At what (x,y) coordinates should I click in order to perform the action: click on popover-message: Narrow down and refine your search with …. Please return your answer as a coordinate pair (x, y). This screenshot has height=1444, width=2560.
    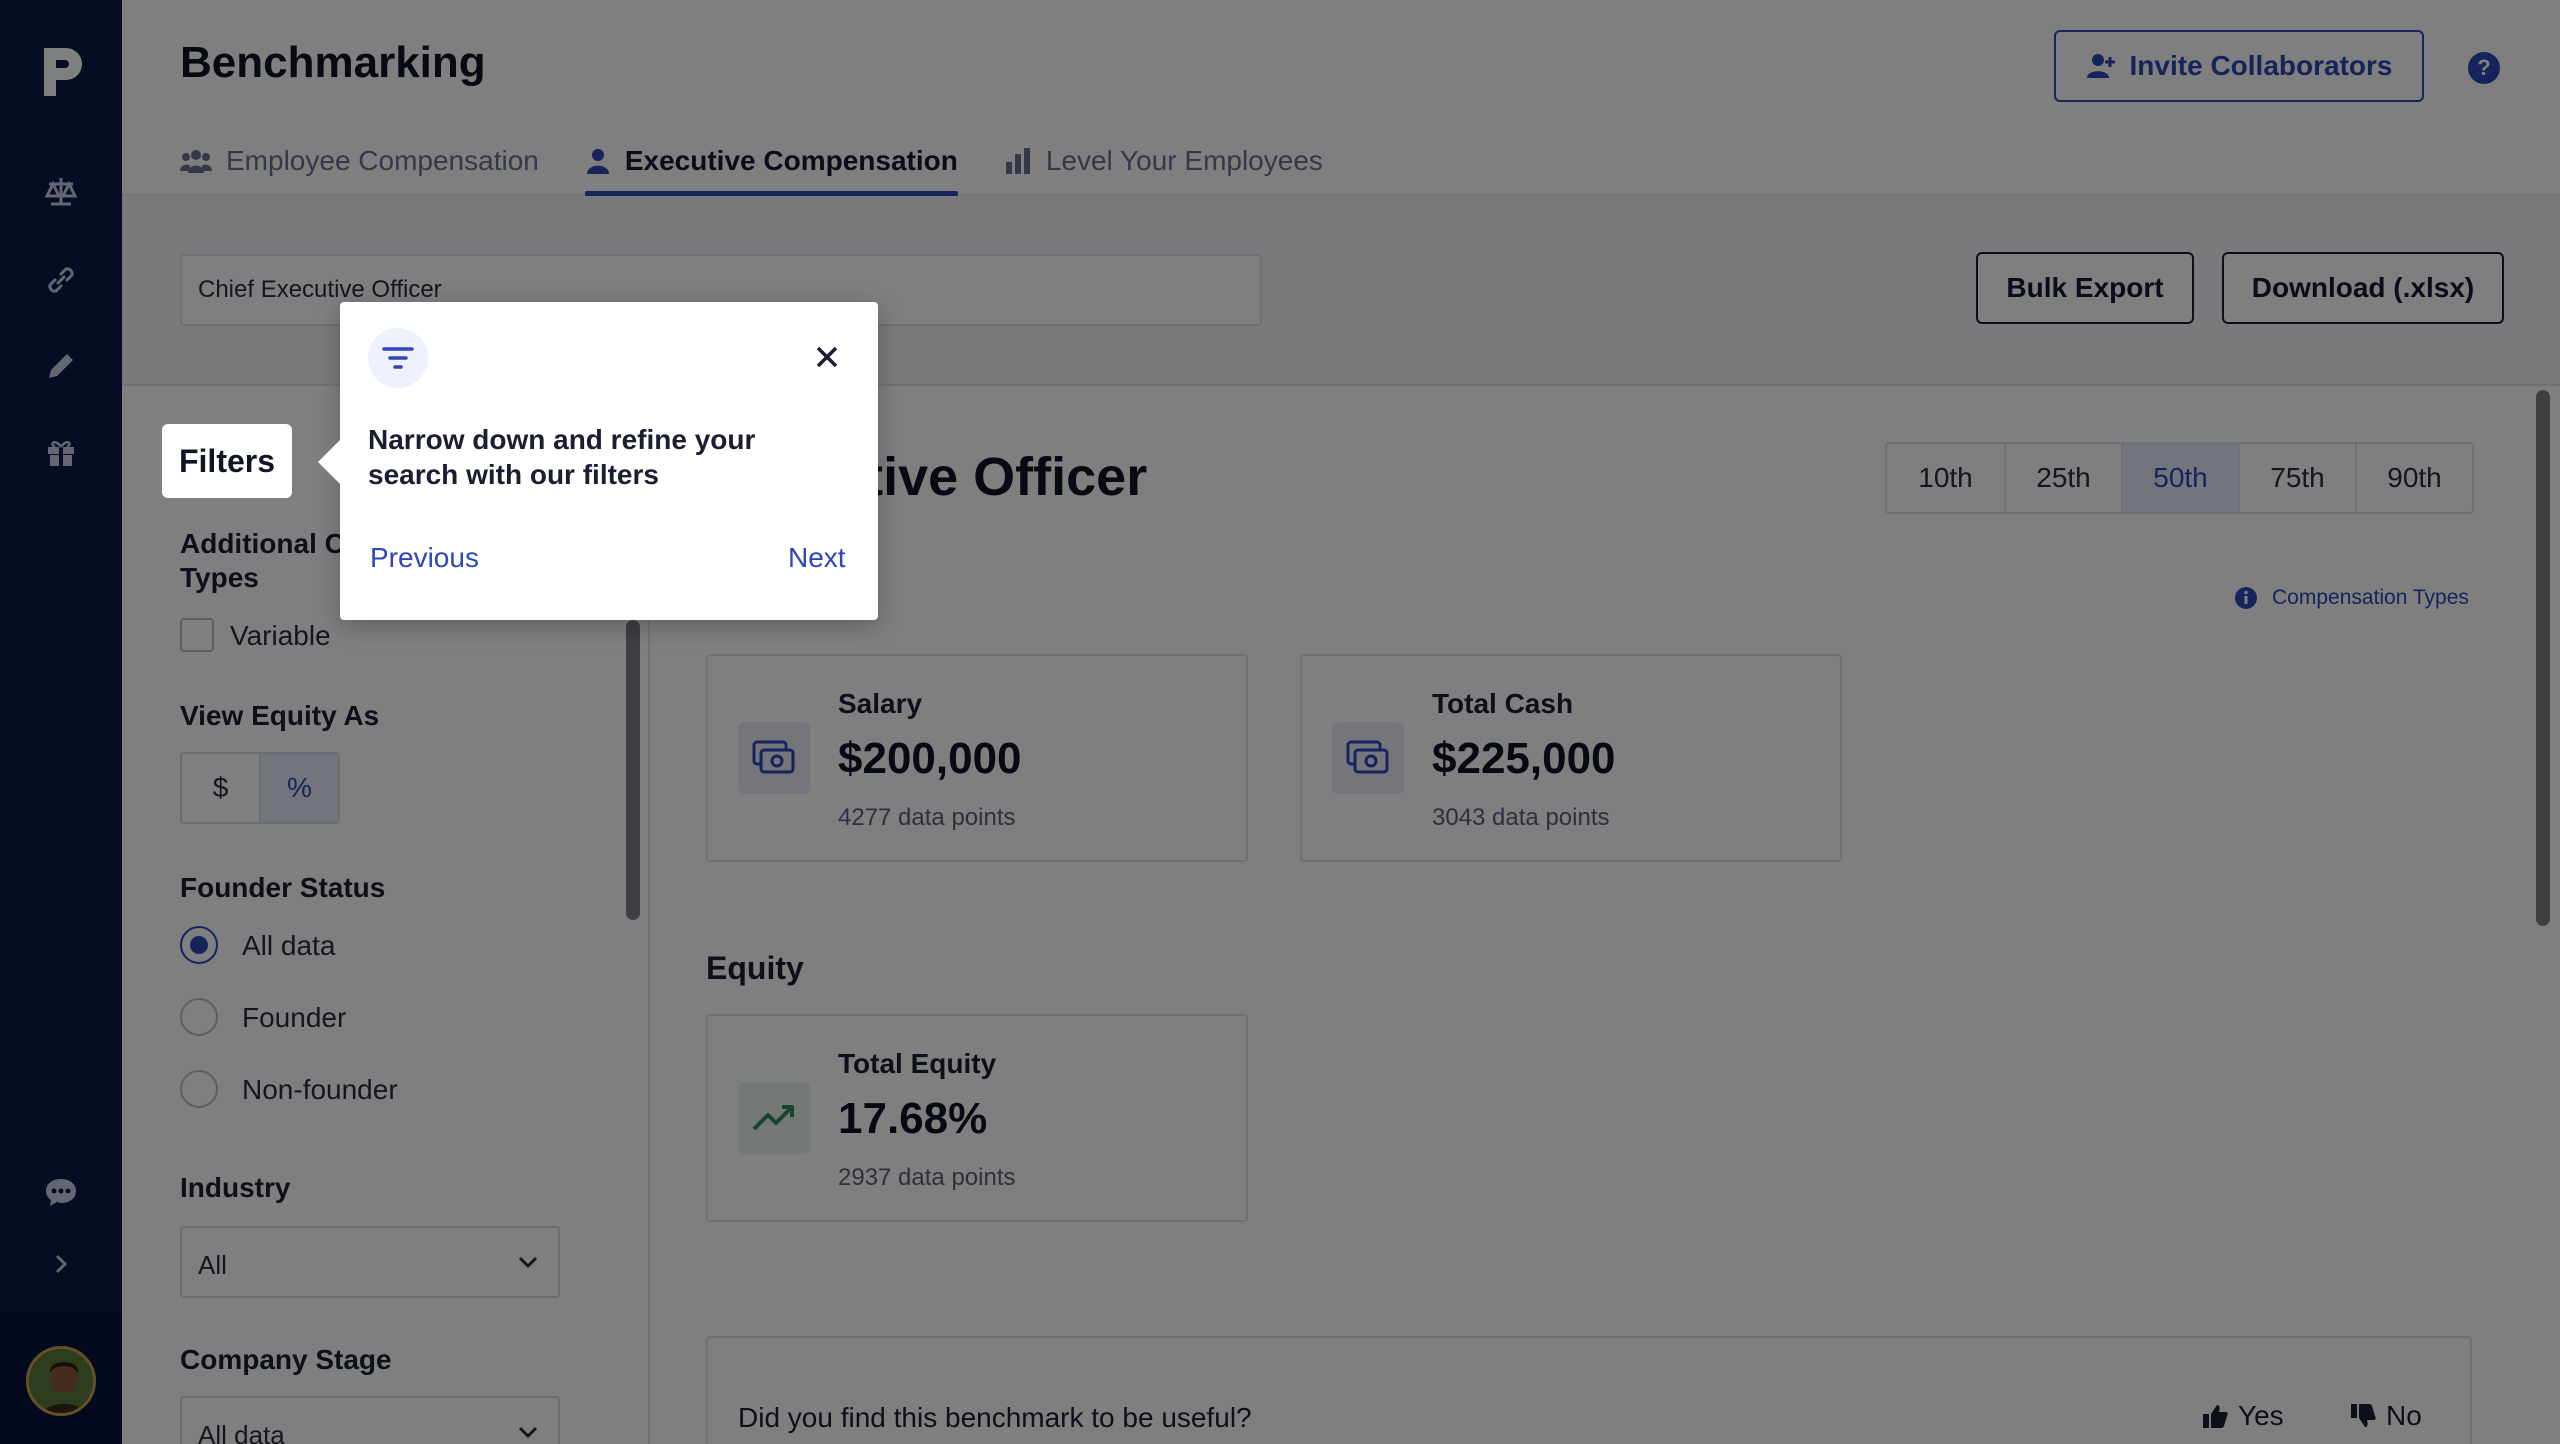
    Looking at the image, I should click on (562, 457).